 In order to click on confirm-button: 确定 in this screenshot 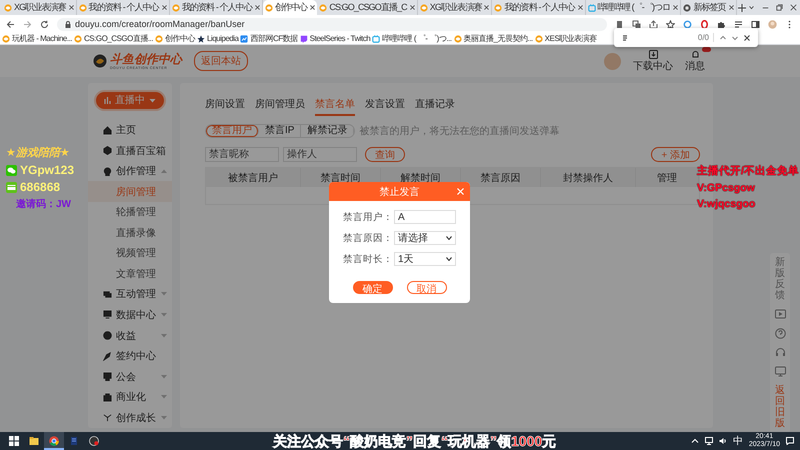, I will do `click(372, 287)`.